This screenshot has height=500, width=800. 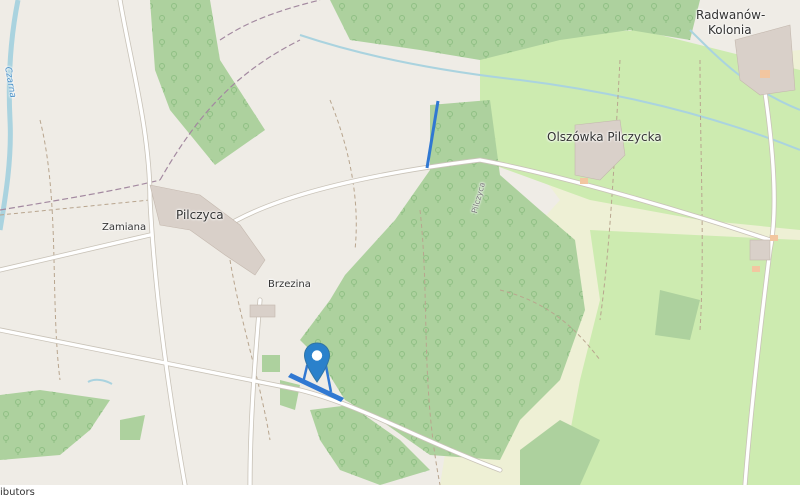 I want to click on place-label-zamiana: Zamiana, so click(x=124, y=227).